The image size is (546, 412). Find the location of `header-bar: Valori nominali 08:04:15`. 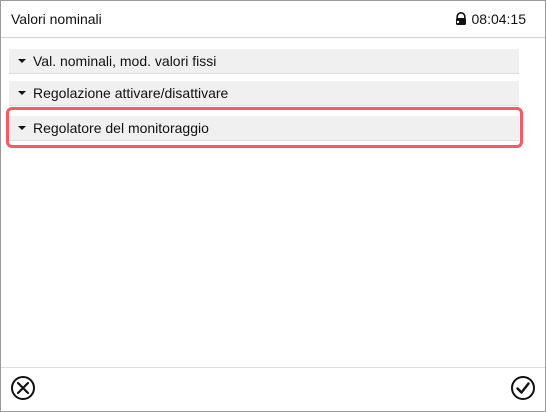

header-bar: Valori nominali 08:04:15 is located at coordinates (273, 19).